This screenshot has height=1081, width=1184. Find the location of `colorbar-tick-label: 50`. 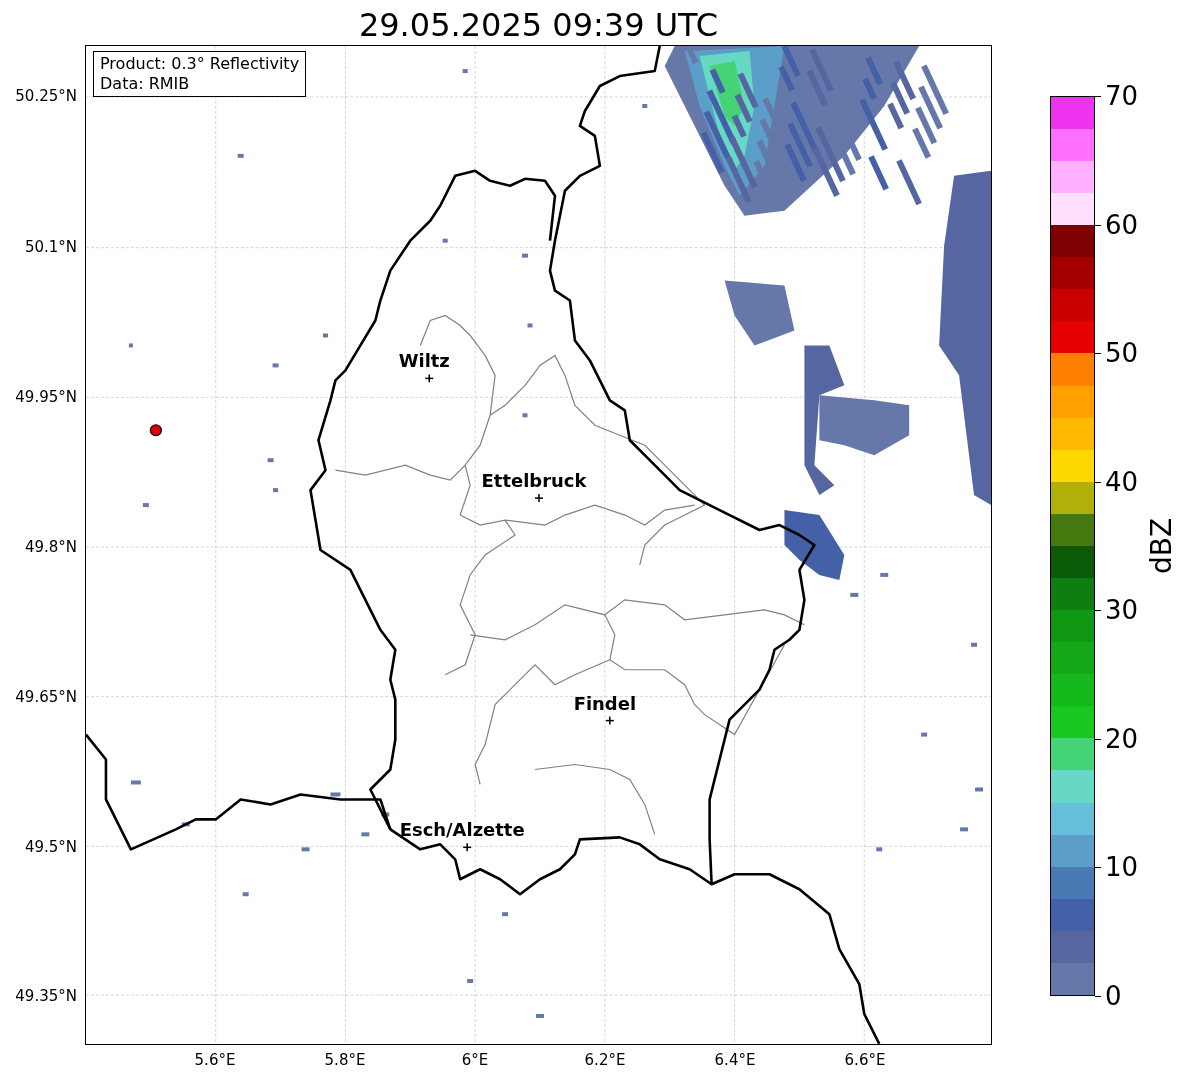

colorbar-tick-label: 50 is located at coordinates (1122, 353).